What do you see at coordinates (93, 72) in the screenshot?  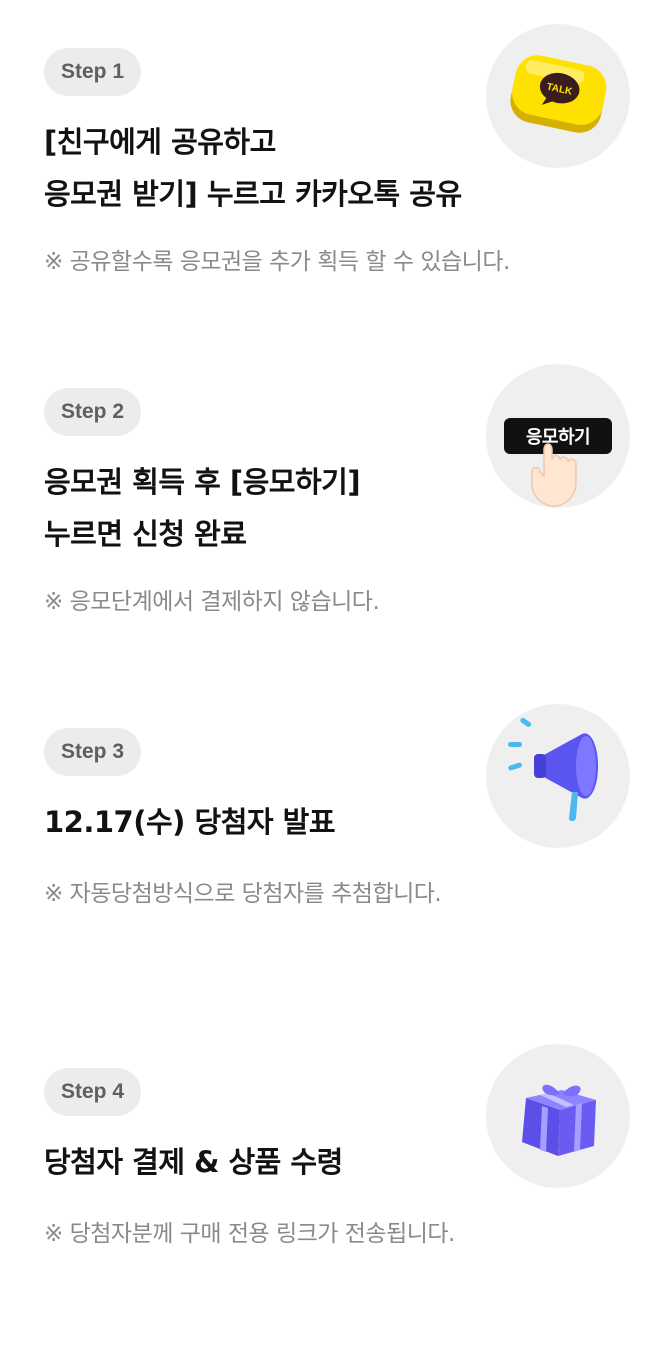 I see `step-badge: Step 1` at bounding box center [93, 72].